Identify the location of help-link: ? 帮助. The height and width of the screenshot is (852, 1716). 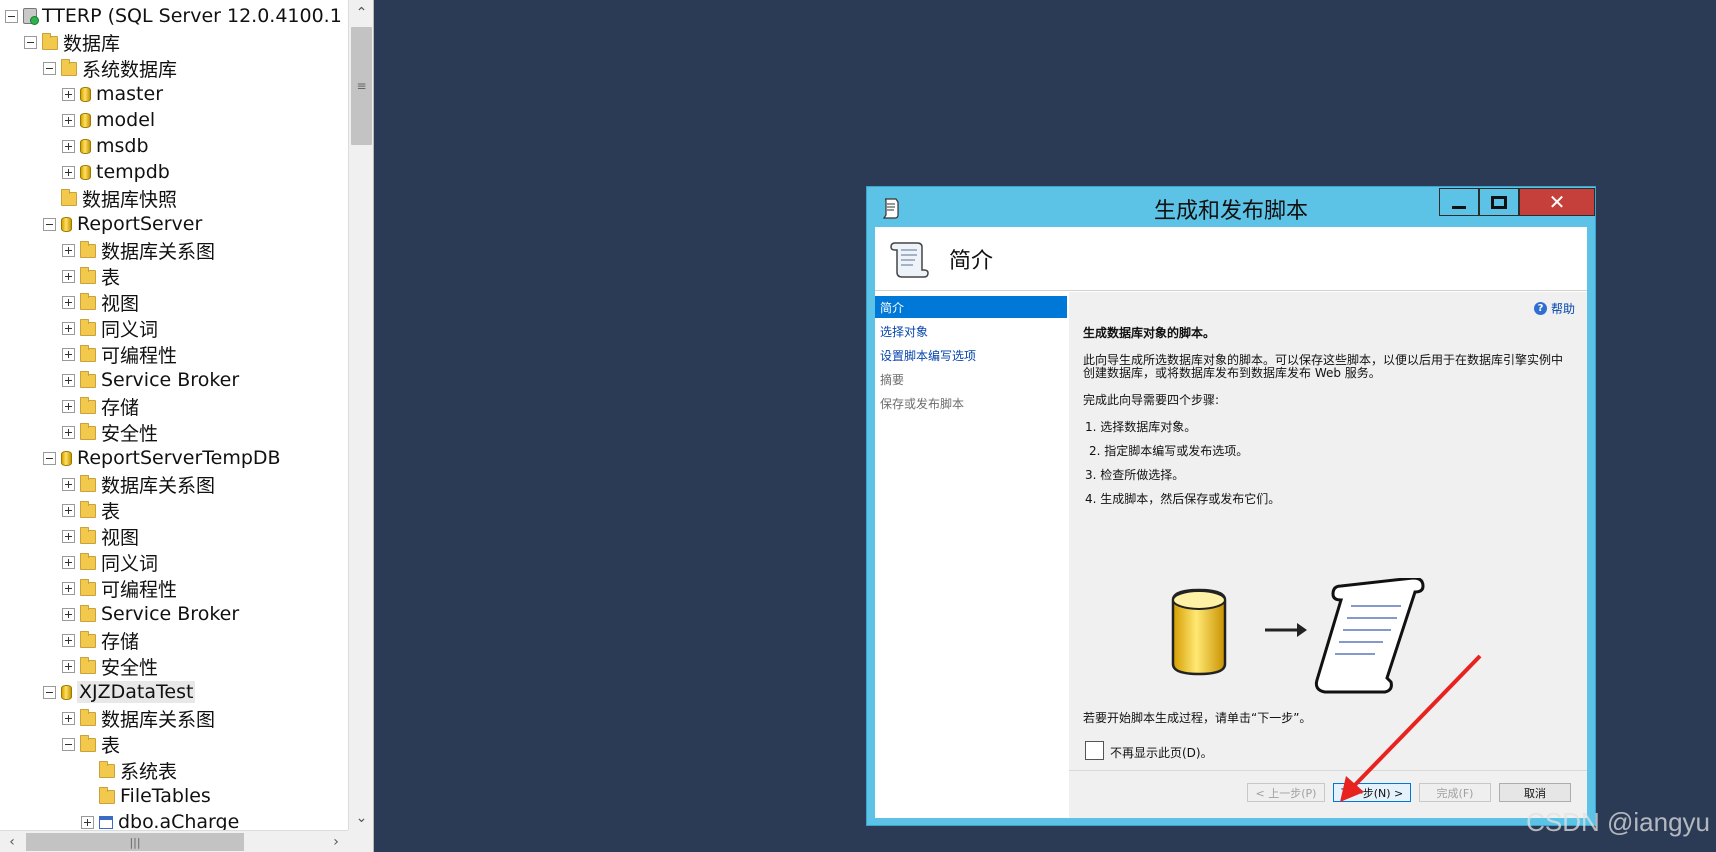
(1554, 308).